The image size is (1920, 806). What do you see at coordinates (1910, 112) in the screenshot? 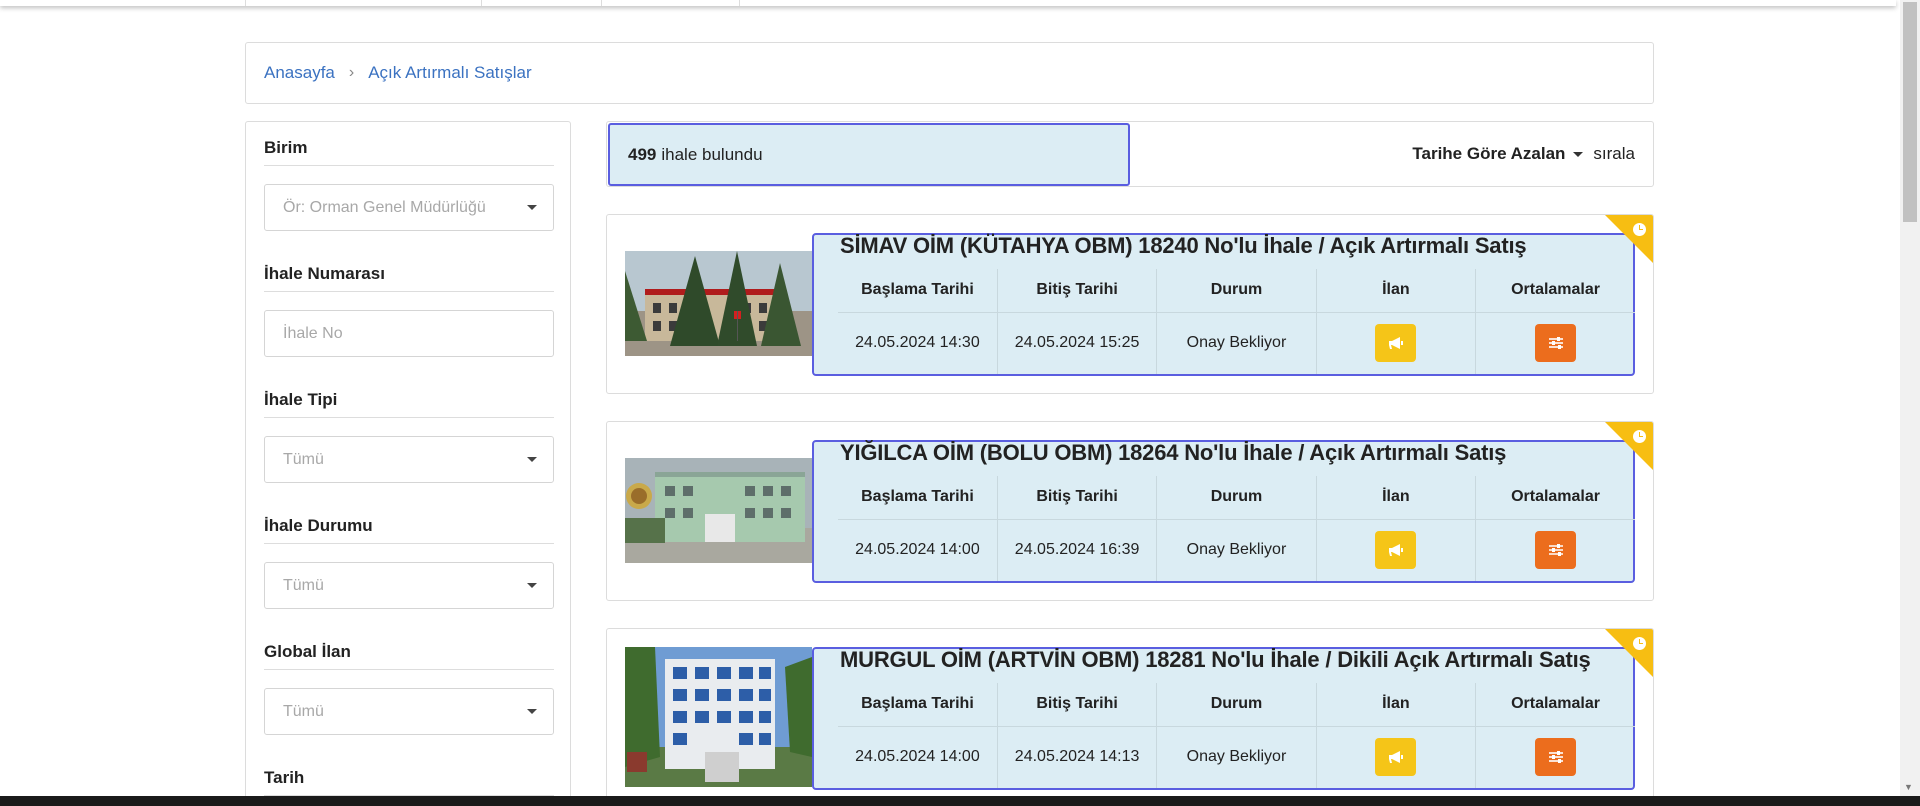
I see `scrollbar-thumb` at bounding box center [1910, 112].